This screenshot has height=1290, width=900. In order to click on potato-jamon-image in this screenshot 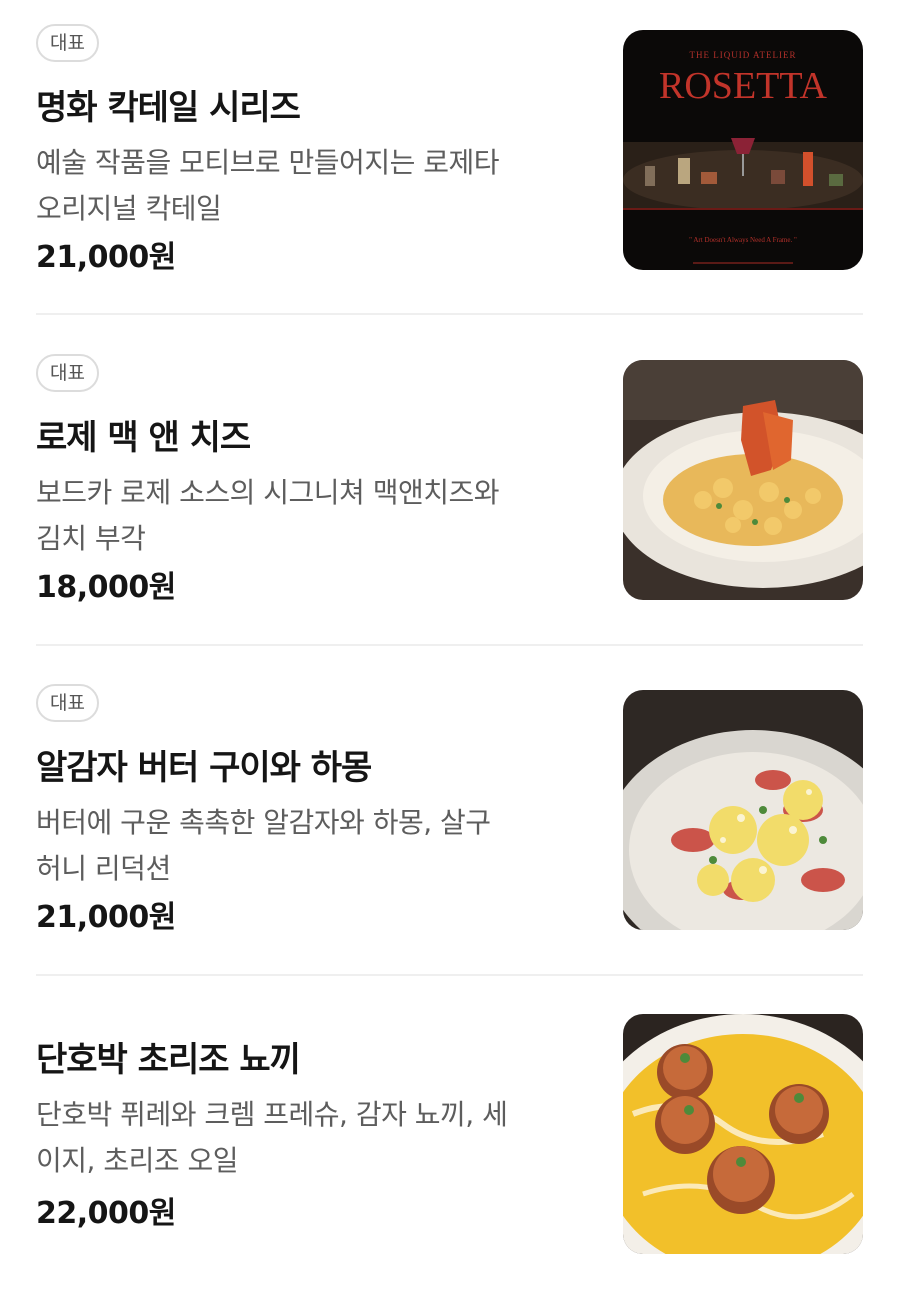, I will do `click(743, 810)`.